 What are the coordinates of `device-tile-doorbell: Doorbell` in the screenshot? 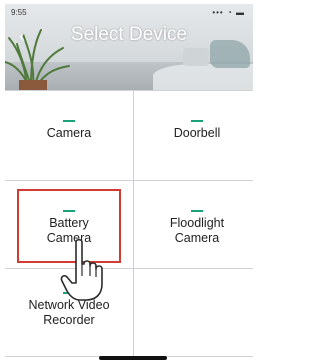 It's located at (193, 140).